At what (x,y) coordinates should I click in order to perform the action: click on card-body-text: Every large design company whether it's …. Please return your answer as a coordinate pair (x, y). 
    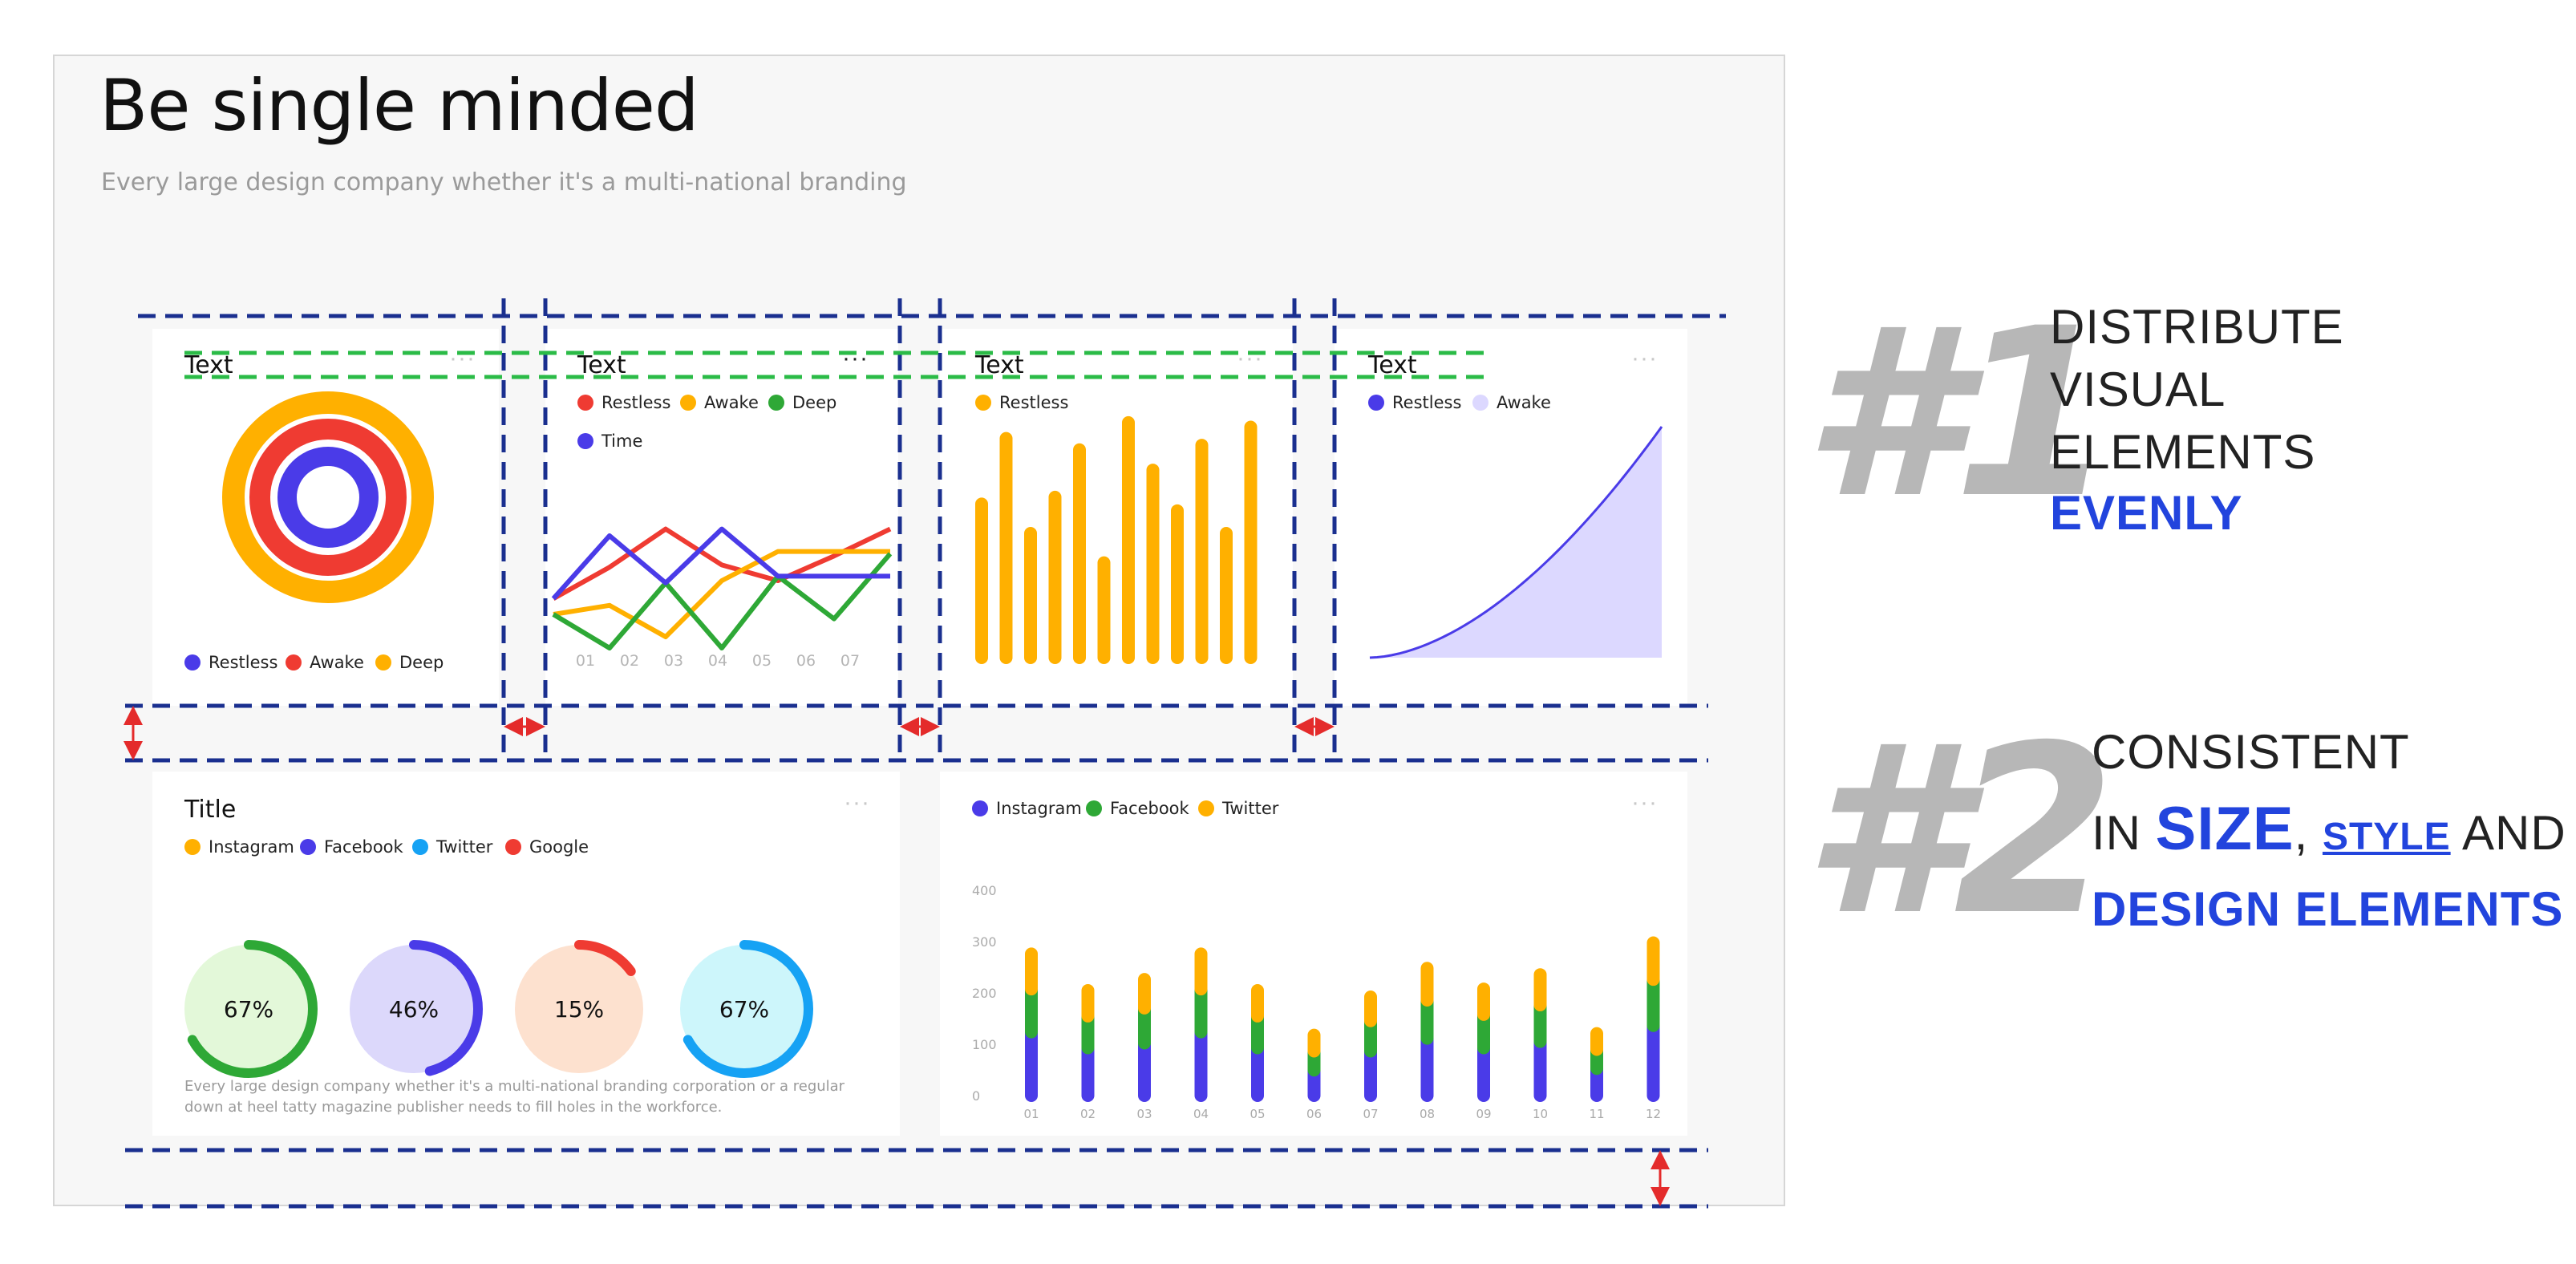
    Looking at the image, I should click on (529, 1097).